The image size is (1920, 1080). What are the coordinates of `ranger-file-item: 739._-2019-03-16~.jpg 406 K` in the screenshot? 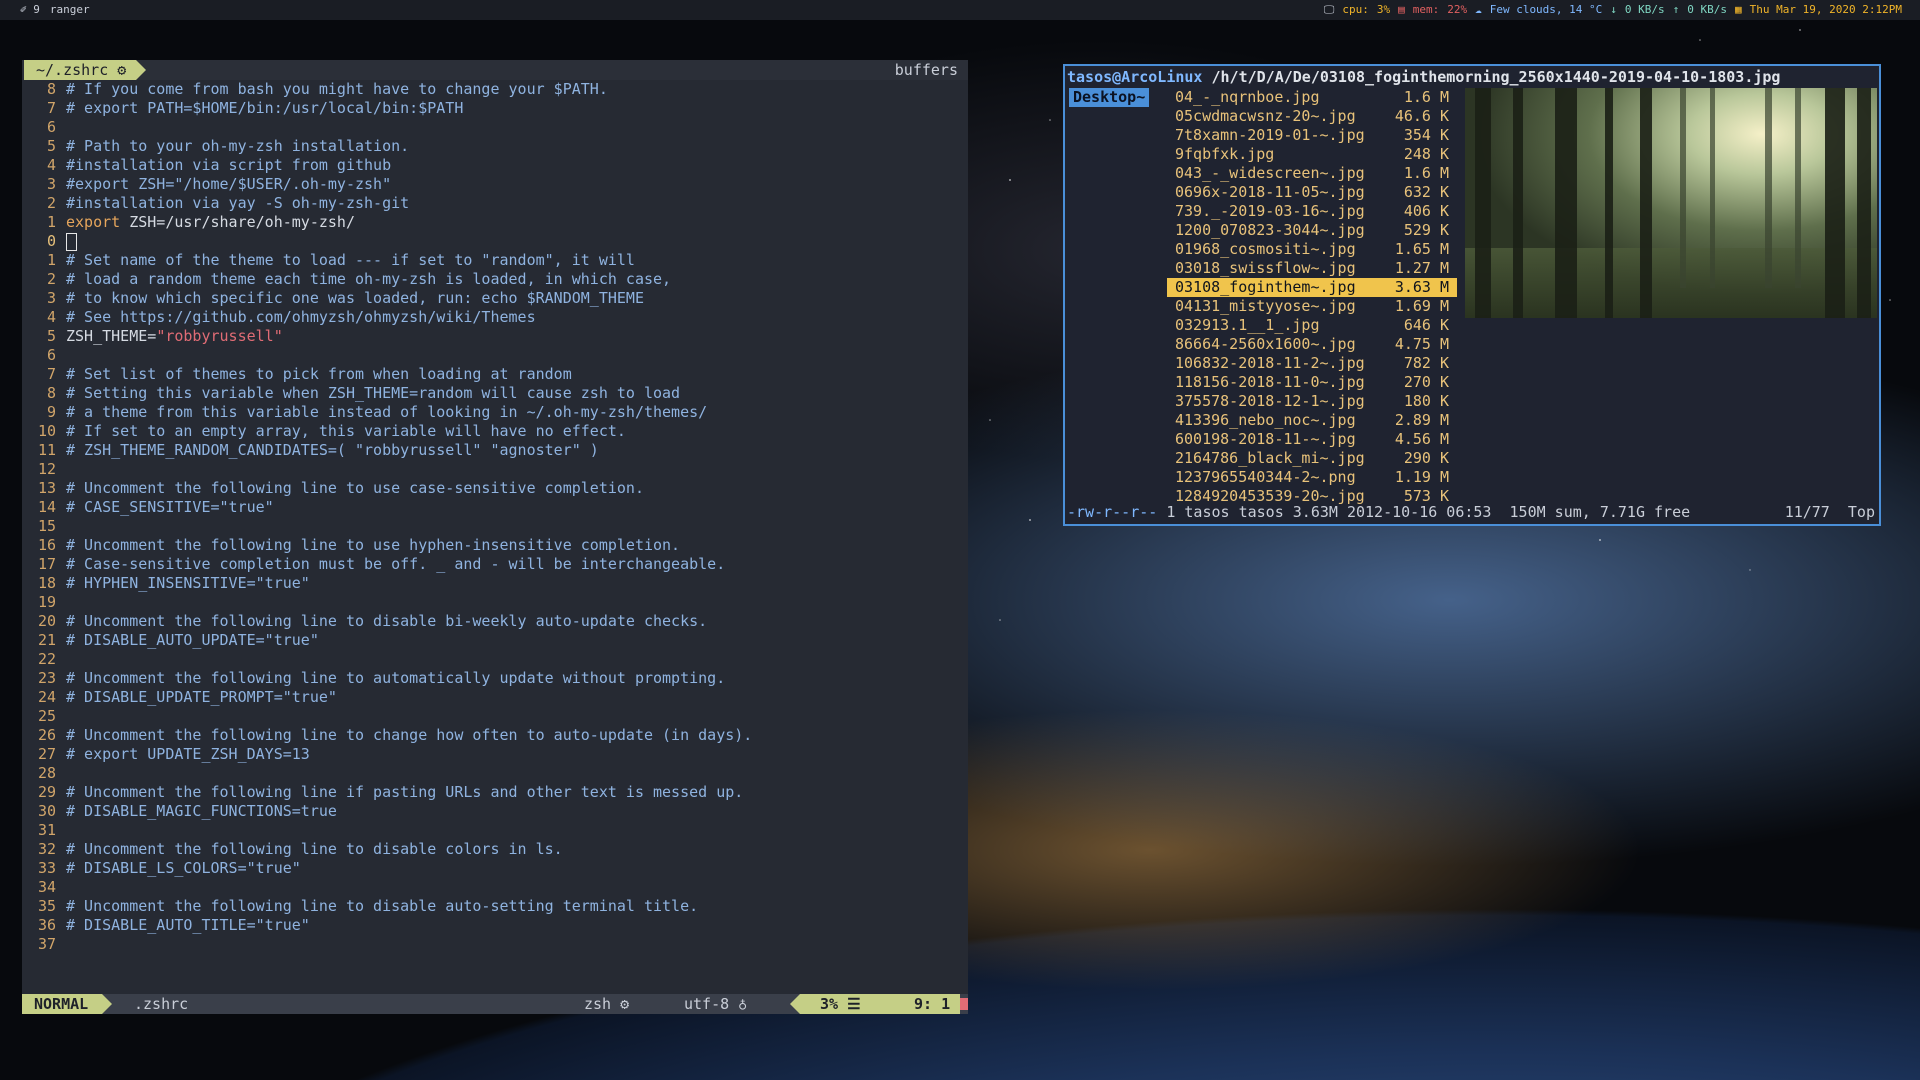 It's located at (1312, 211).